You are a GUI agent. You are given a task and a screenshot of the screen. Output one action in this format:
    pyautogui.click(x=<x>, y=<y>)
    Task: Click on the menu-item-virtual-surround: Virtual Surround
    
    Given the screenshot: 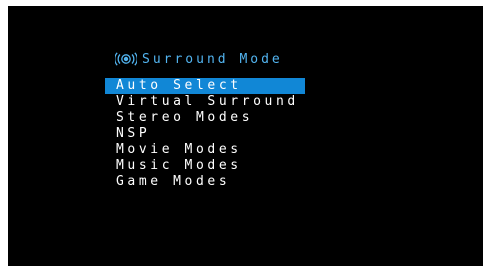 What is the action you would take?
    pyautogui.click(x=205, y=102)
    